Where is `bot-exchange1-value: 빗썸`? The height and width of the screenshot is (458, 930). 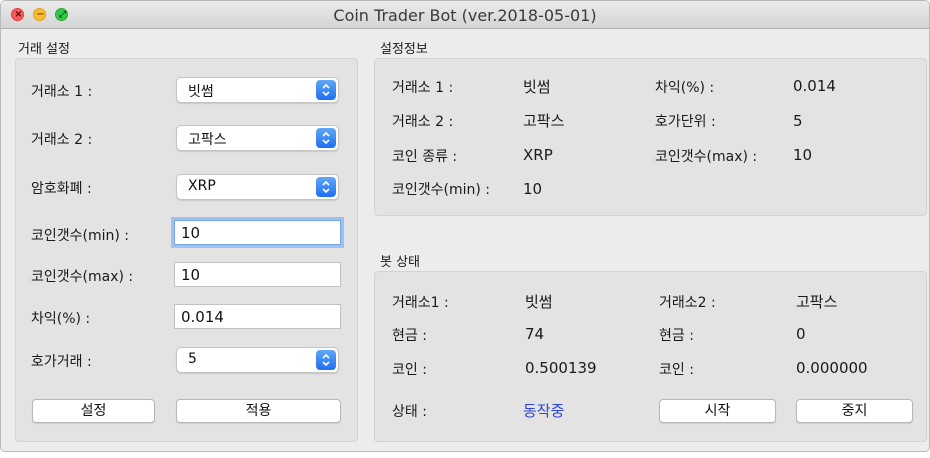
bot-exchange1-value: 빗썸 is located at coordinates (539, 302).